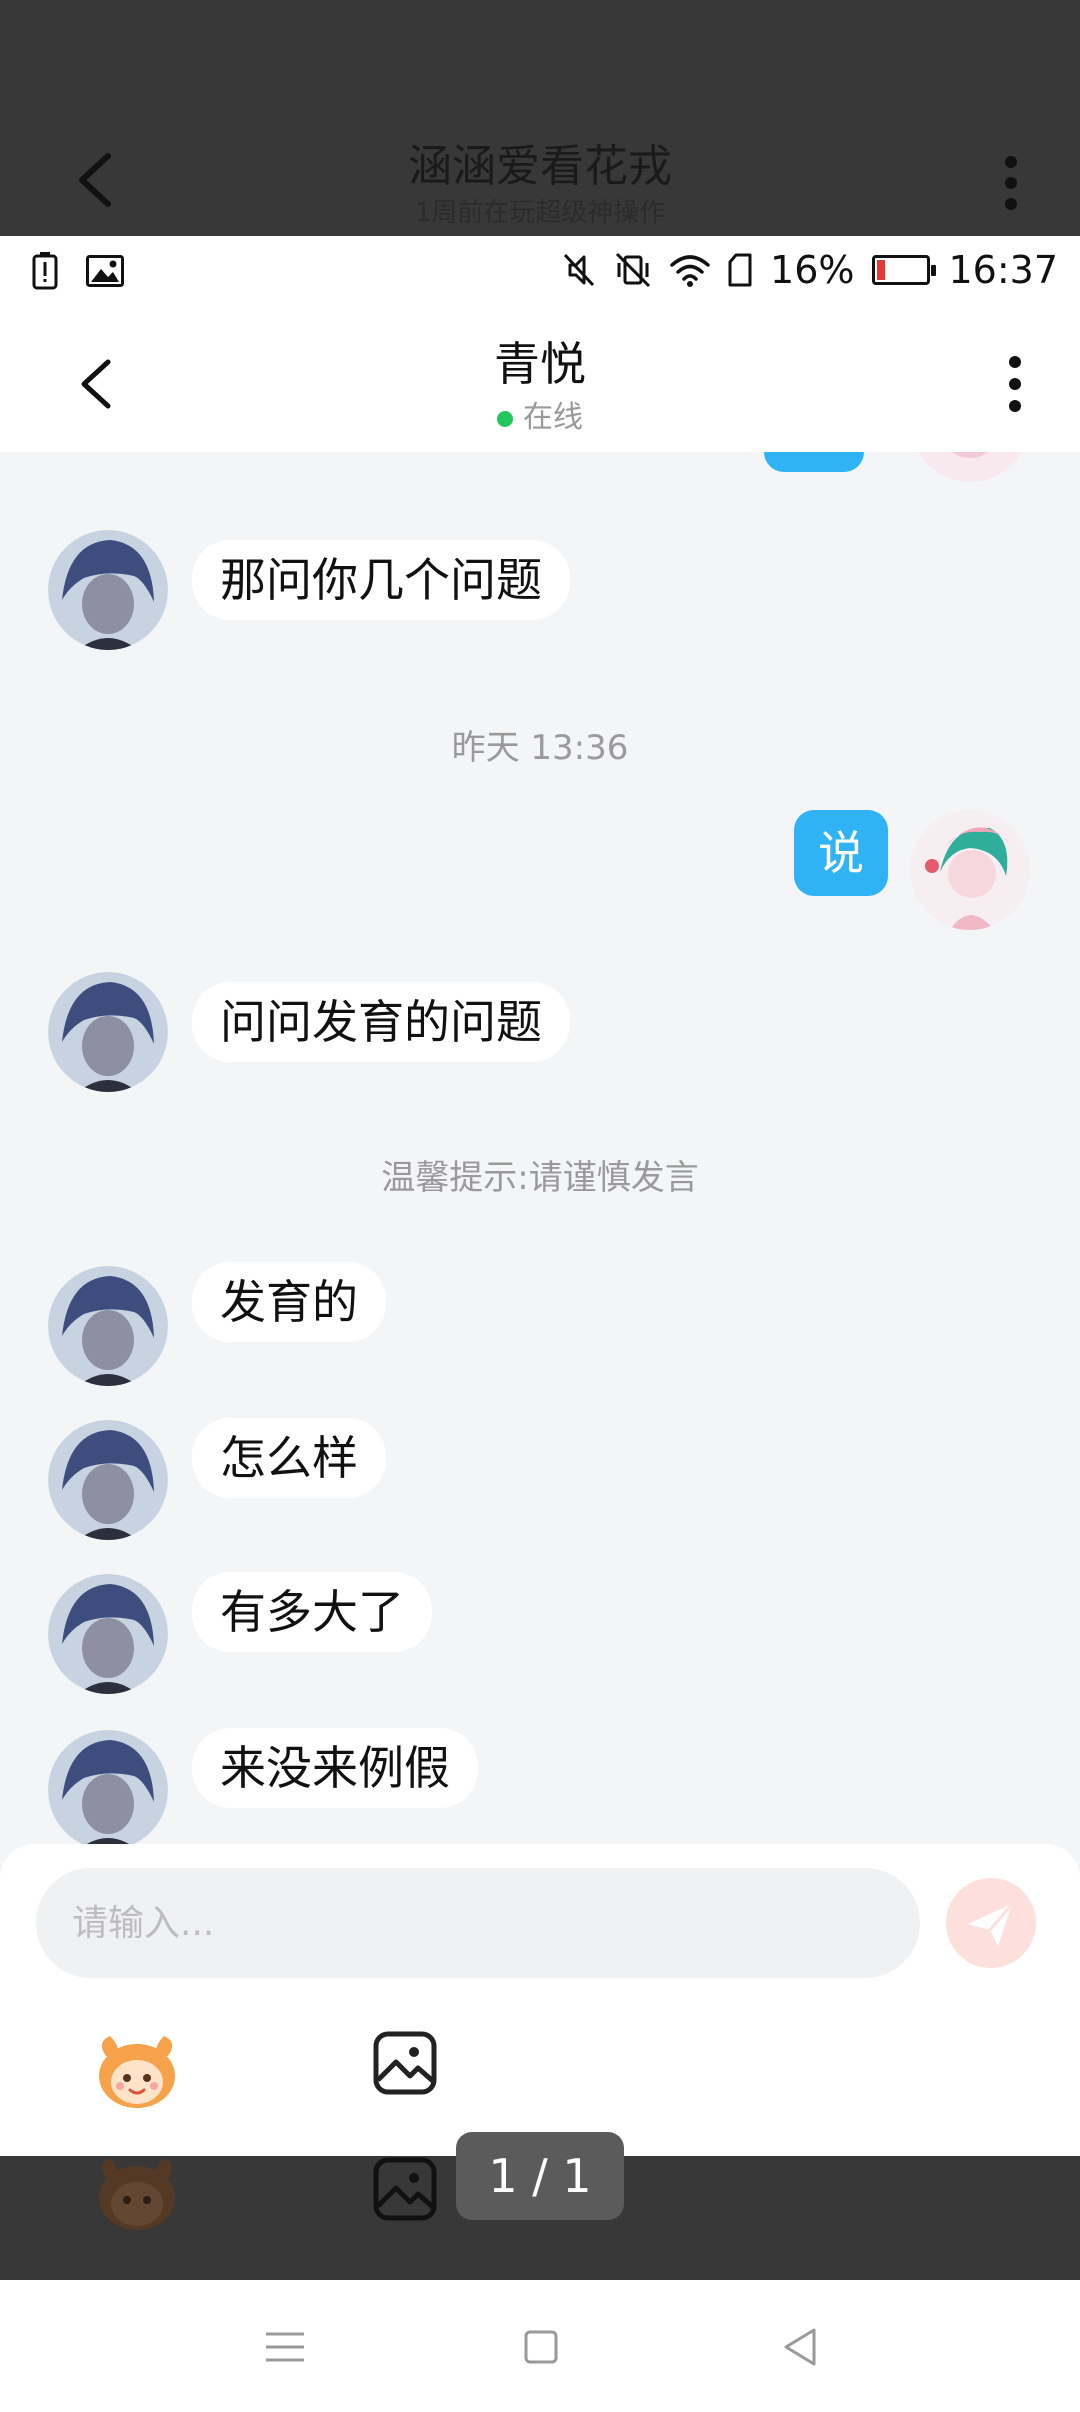 This screenshot has height=2412, width=1080. I want to click on status-bar: 16% 16:37, so click(540, 271).